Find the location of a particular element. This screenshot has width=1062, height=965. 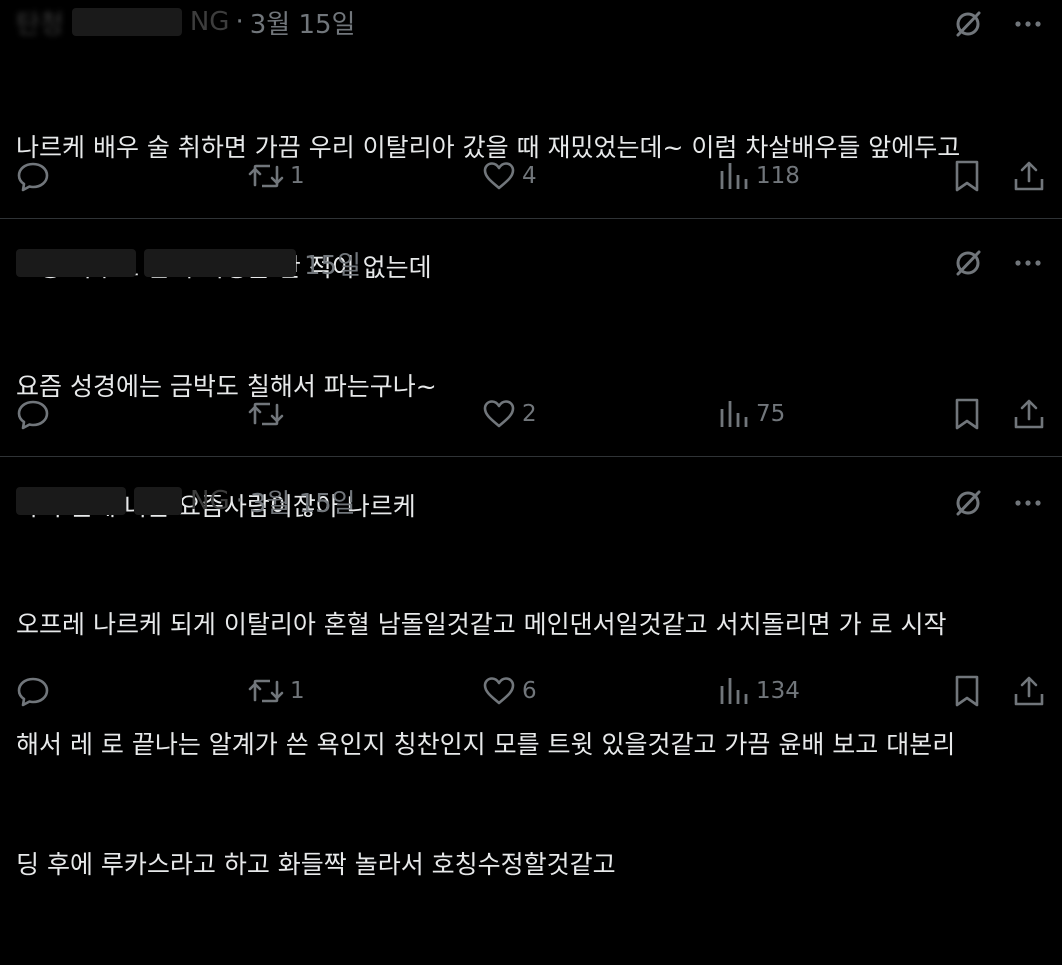

repost-button is located at coordinates (269, 414).